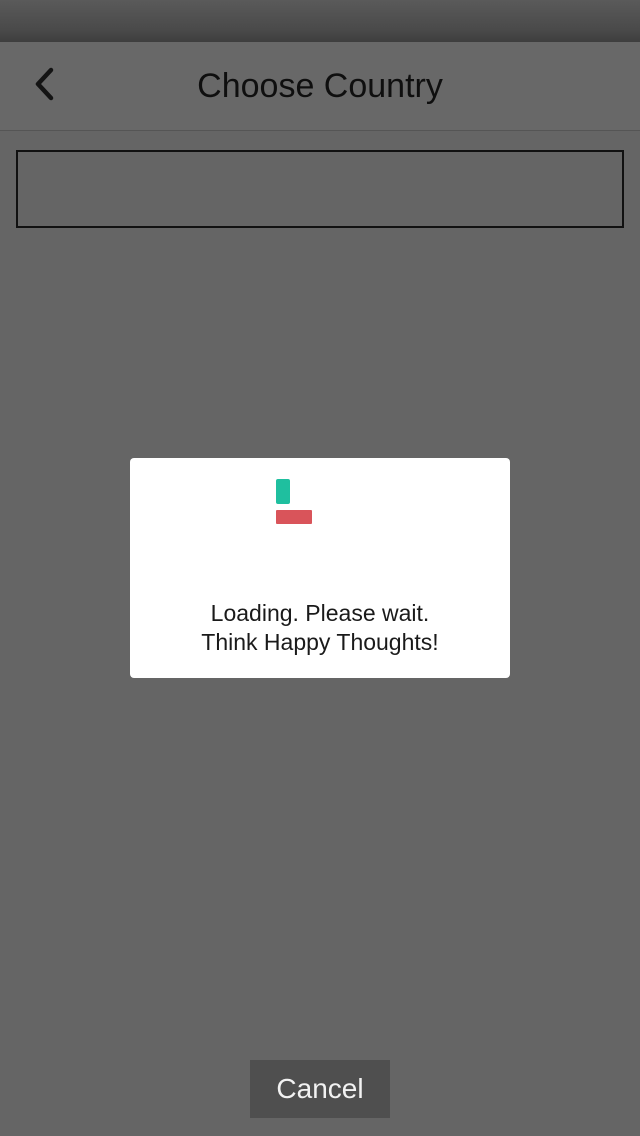 This screenshot has width=640, height=1136. I want to click on loading-spinner-top-bar, so click(283, 491).